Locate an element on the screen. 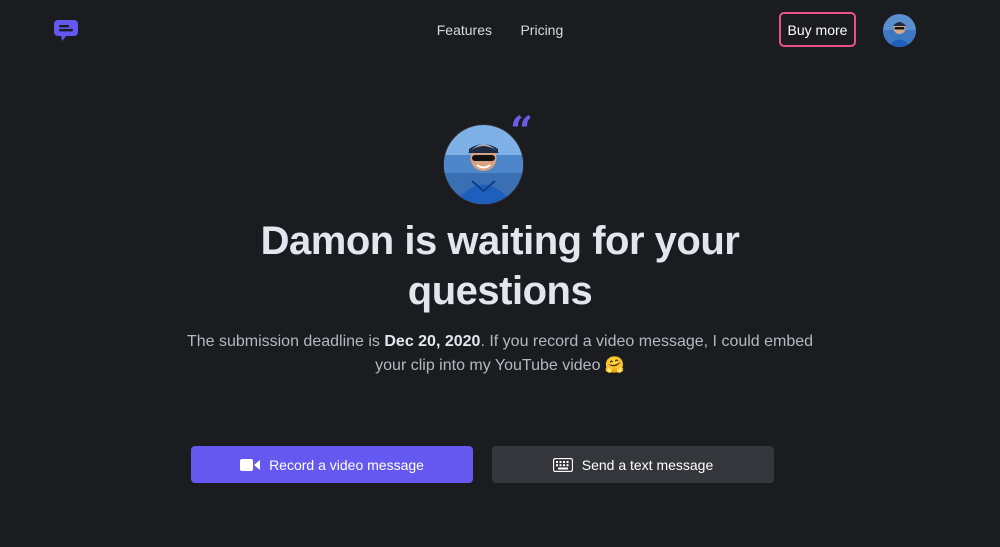 This screenshot has width=1000, height=547. record-video-button: Record a video message is located at coordinates (332, 464).